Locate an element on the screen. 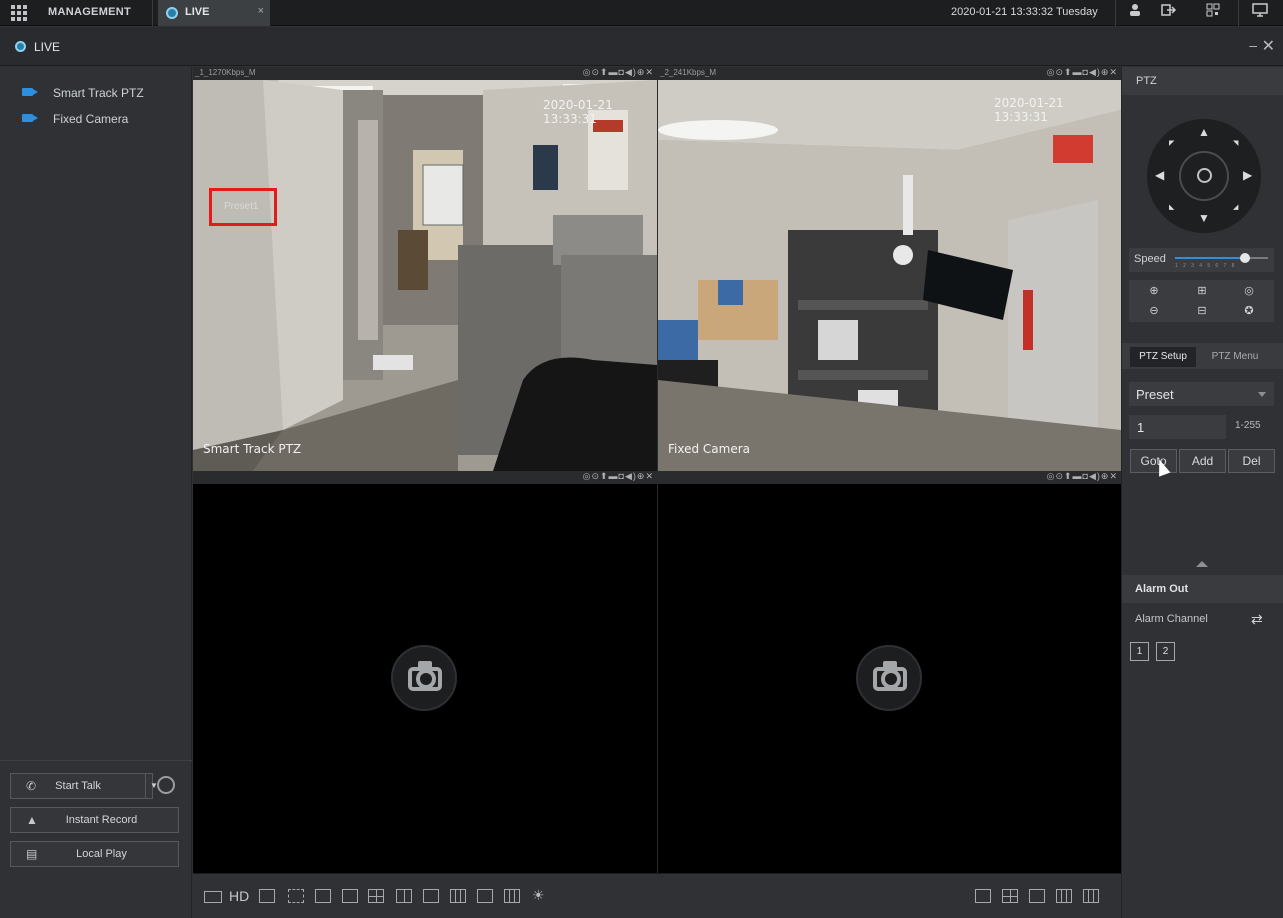 This screenshot has height=918, width=1283. split-1-icon is located at coordinates (350, 896).